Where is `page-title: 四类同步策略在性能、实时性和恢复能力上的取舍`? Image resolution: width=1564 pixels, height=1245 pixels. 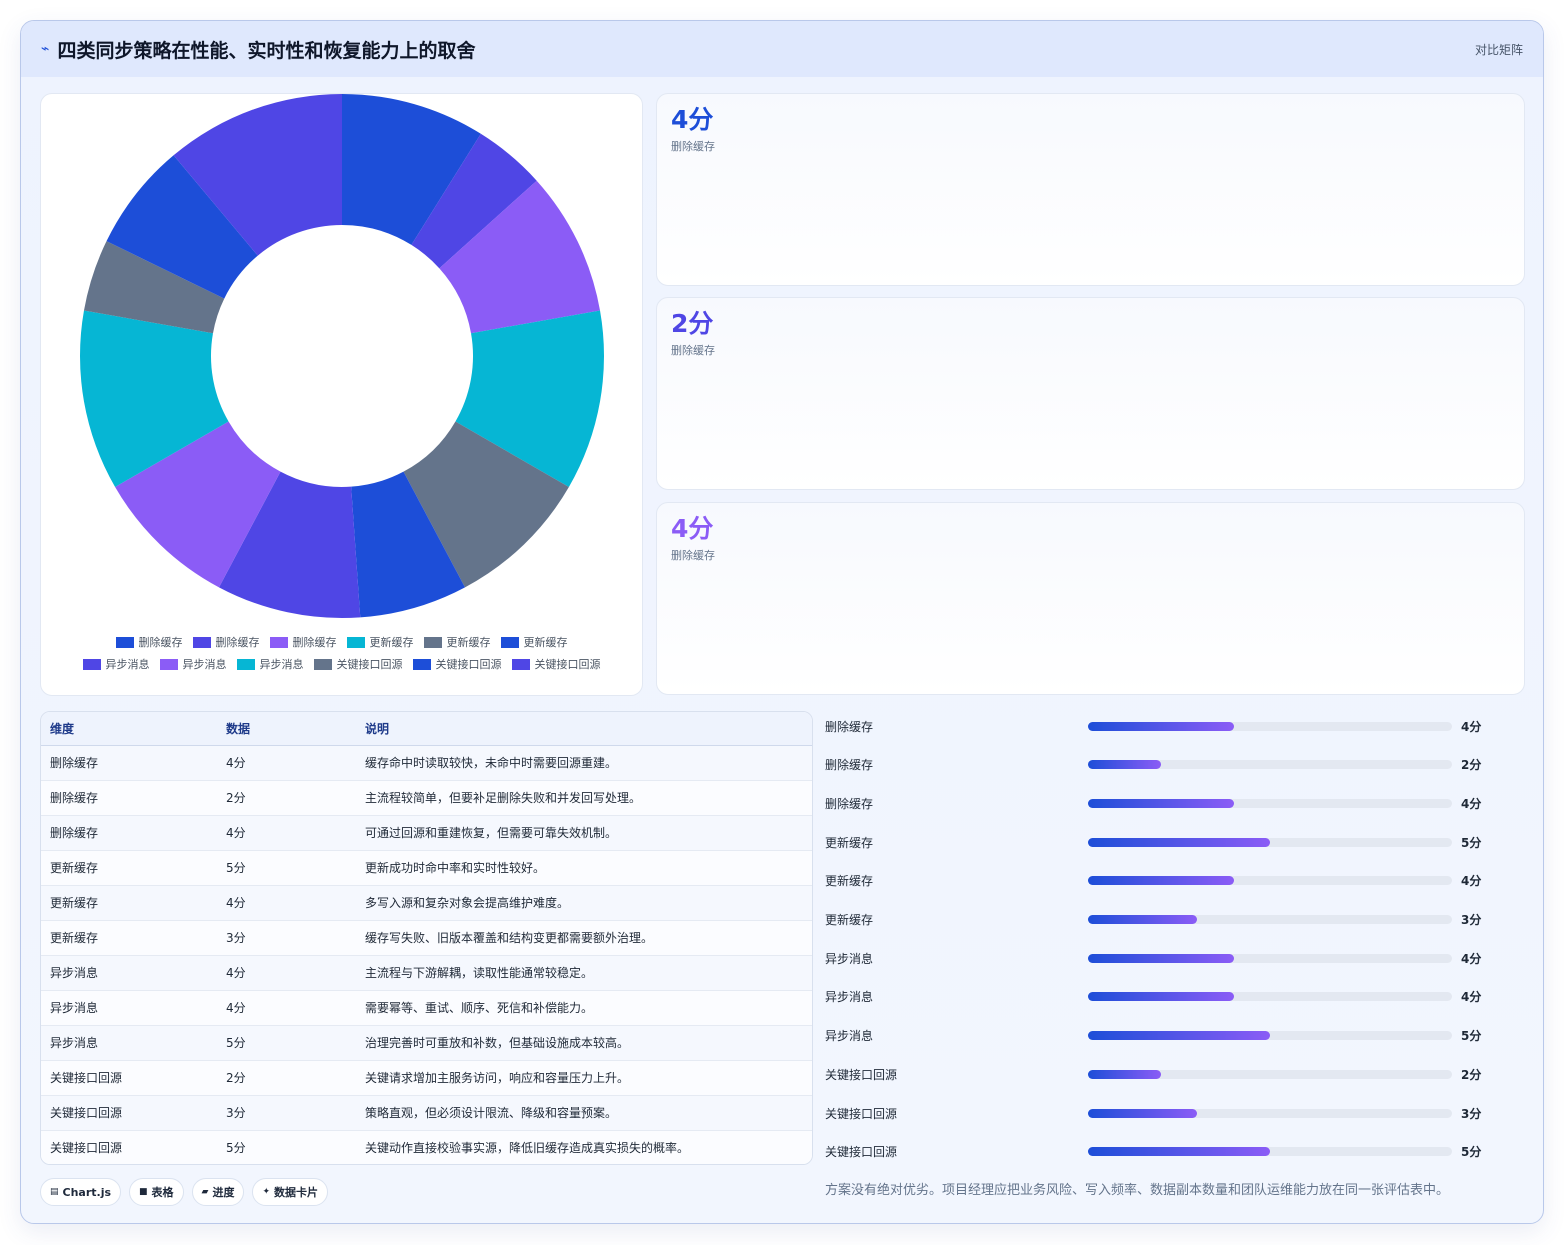
page-title: 四类同步策略在性能、实时性和恢复能力上的取舍 is located at coordinates (266, 50).